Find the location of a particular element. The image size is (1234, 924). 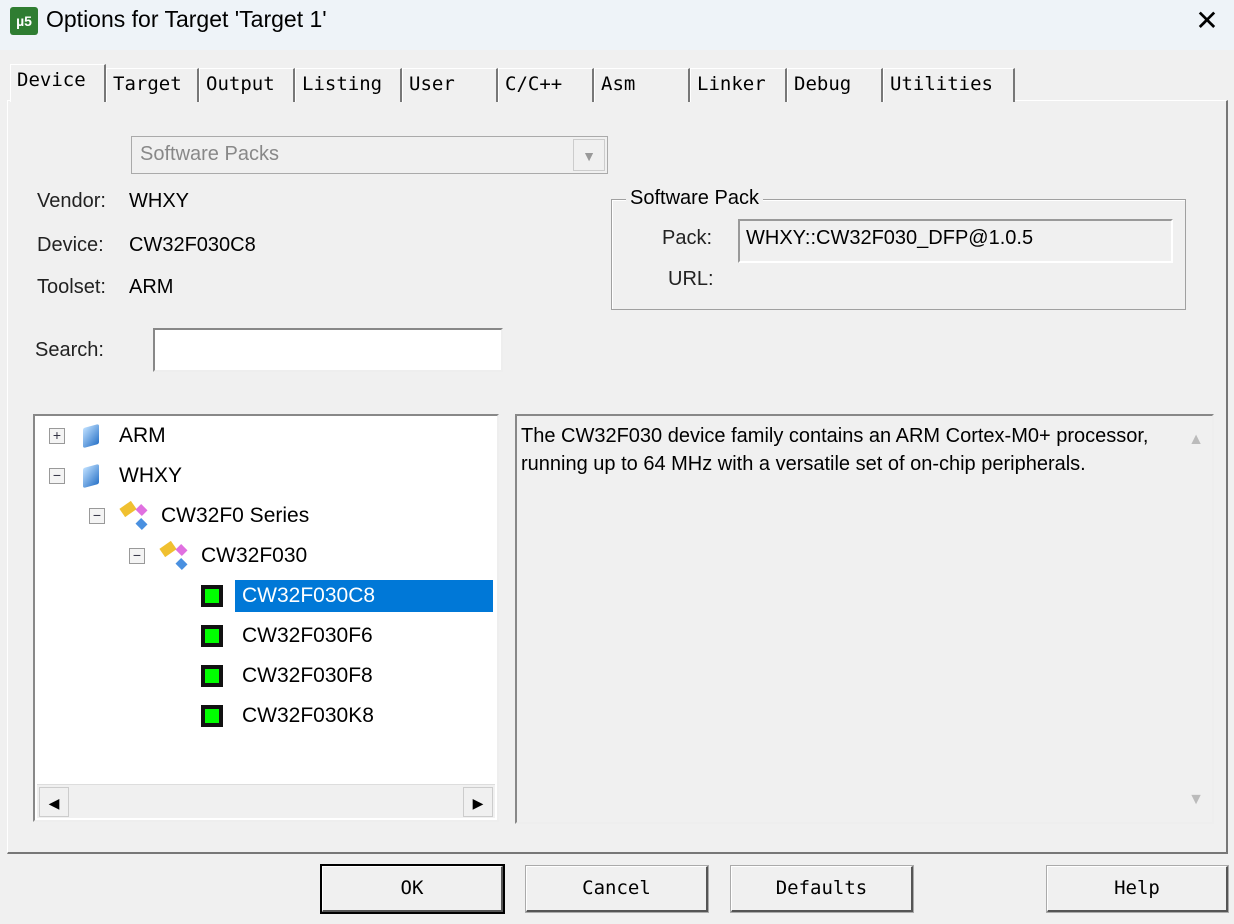

ok-button: OK is located at coordinates (412, 889).